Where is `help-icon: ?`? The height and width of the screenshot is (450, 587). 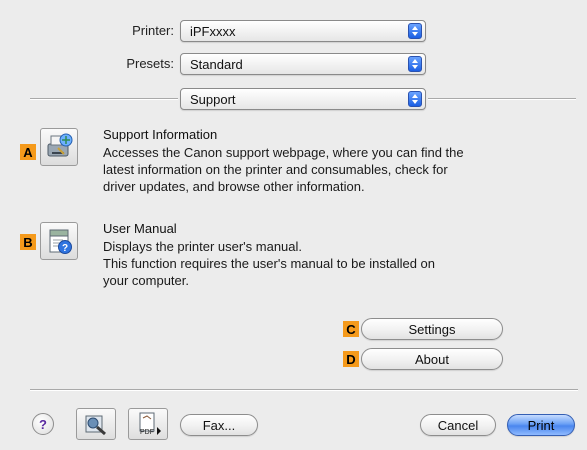
help-icon: ? is located at coordinates (43, 424).